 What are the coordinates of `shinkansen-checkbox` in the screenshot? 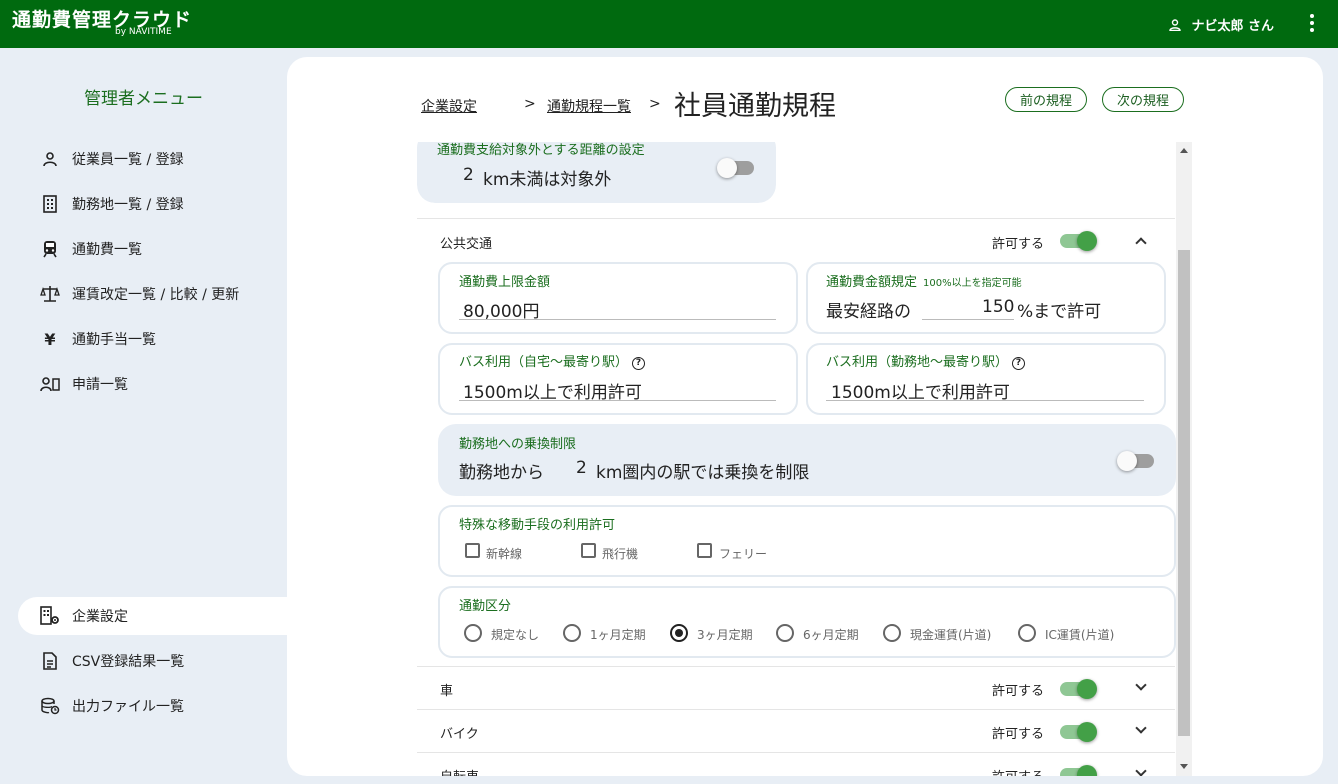 It's located at (472, 550).